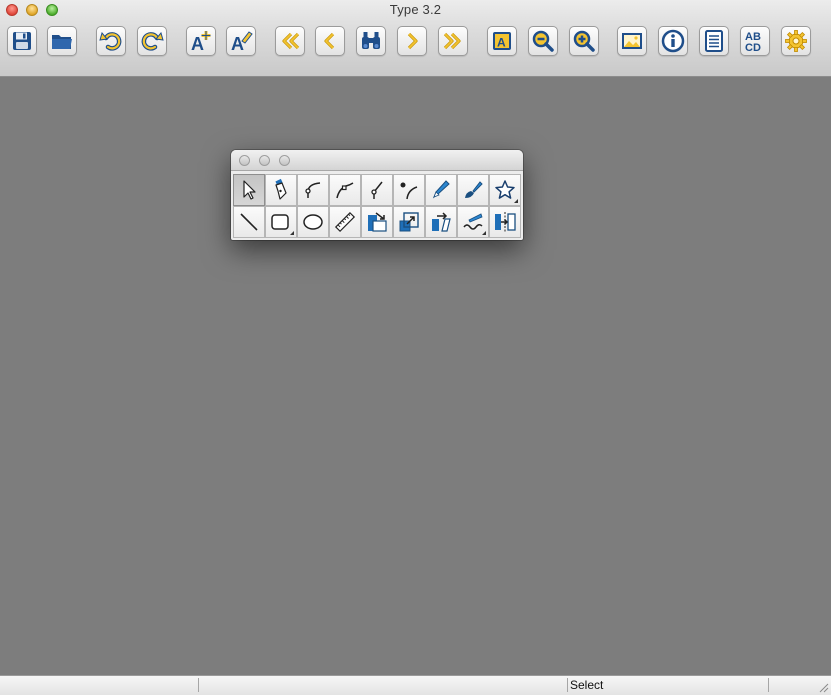 The image size is (831, 695). I want to click on scale-tool, so click(409, 222).